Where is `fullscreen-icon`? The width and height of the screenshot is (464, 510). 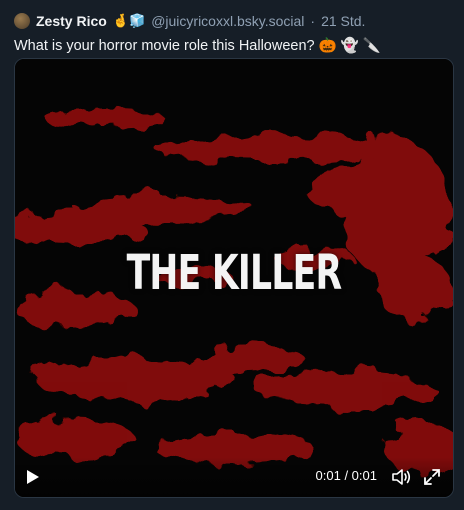
fullscreen-icon is located at coordinates (432, 477).